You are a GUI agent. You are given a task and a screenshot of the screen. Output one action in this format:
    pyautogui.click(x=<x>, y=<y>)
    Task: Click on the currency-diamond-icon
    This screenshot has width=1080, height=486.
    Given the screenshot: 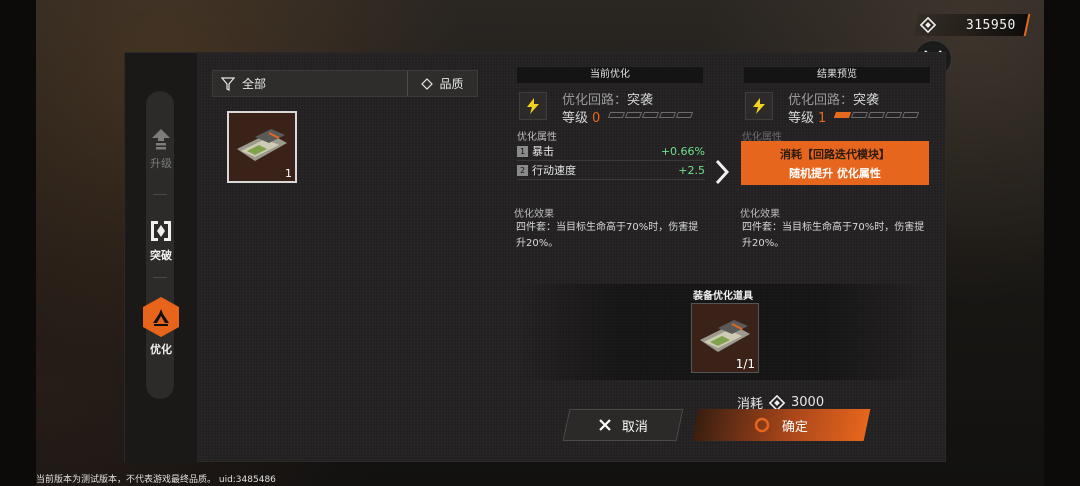 What is the action you would take?
    pyautogui.click(x=928, y=25)
    